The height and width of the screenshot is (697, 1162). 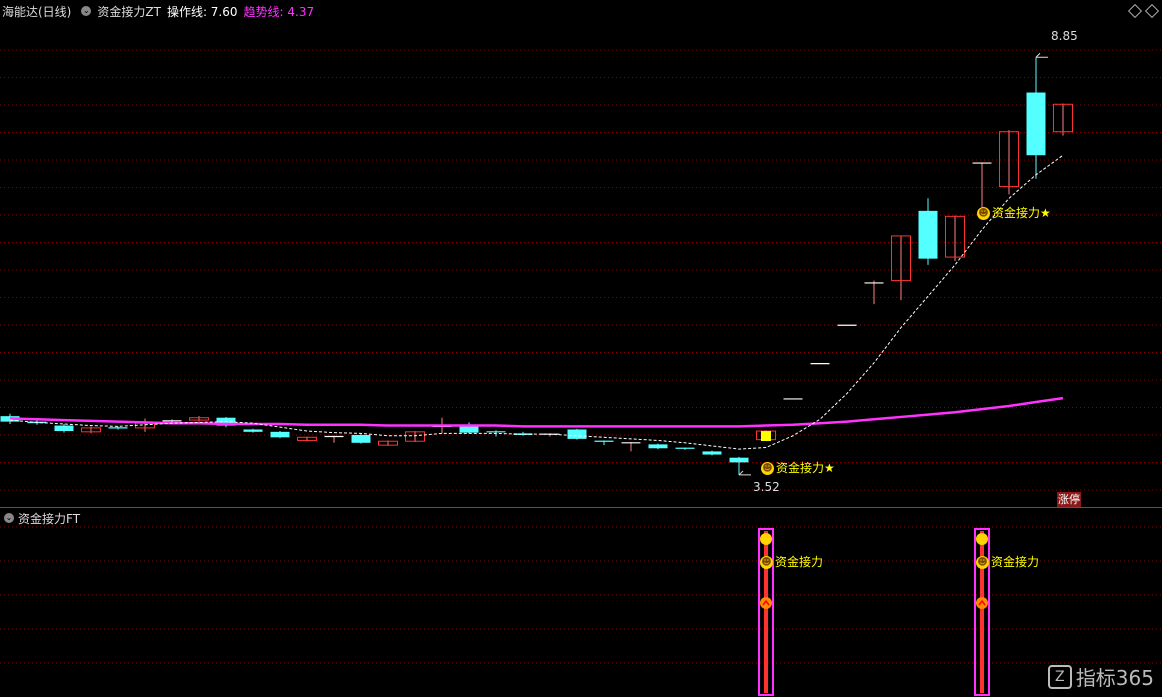 What do you see at coordinates (744, 473) in the screenshot?
I see `low-pointer` at bounding box center [744, 473].